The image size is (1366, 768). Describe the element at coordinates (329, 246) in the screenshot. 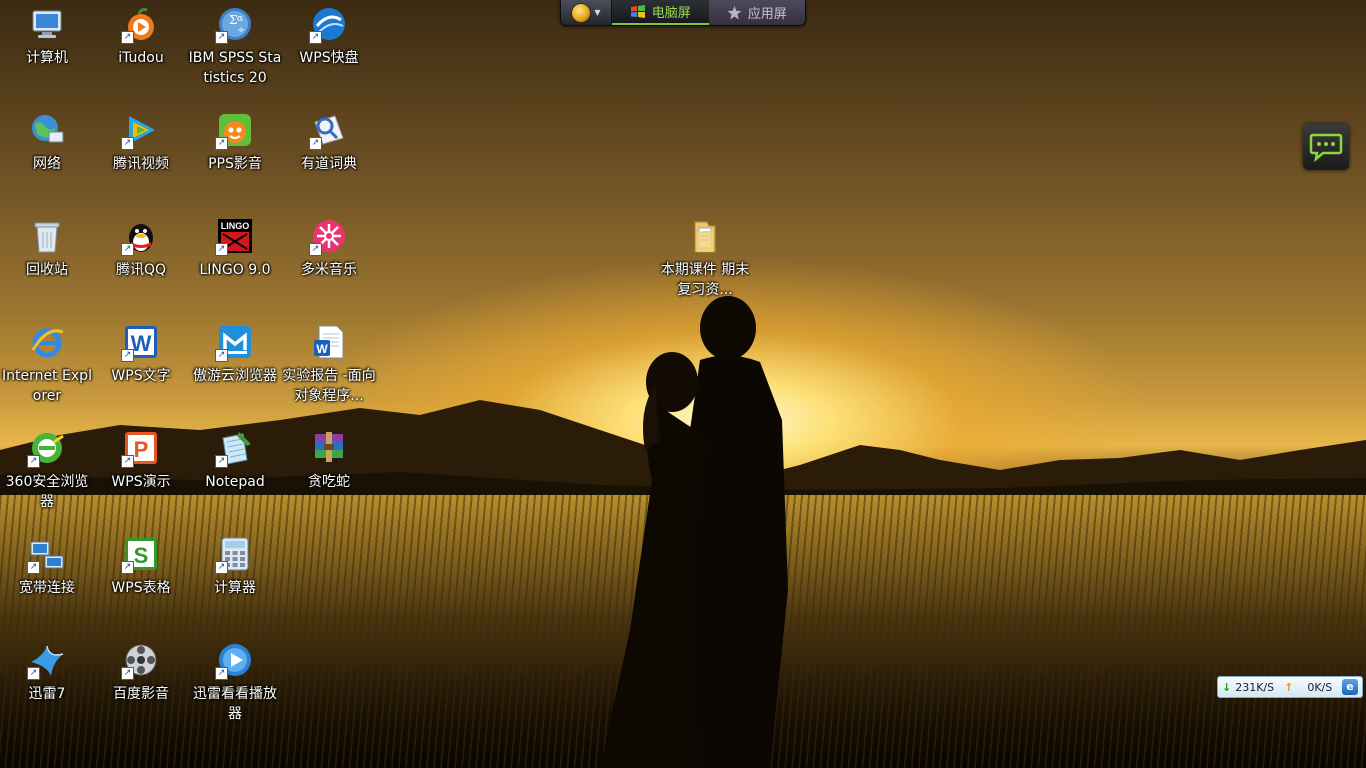

I see `desktop-icon-duomi: ↗ 多米音乐` at that location.